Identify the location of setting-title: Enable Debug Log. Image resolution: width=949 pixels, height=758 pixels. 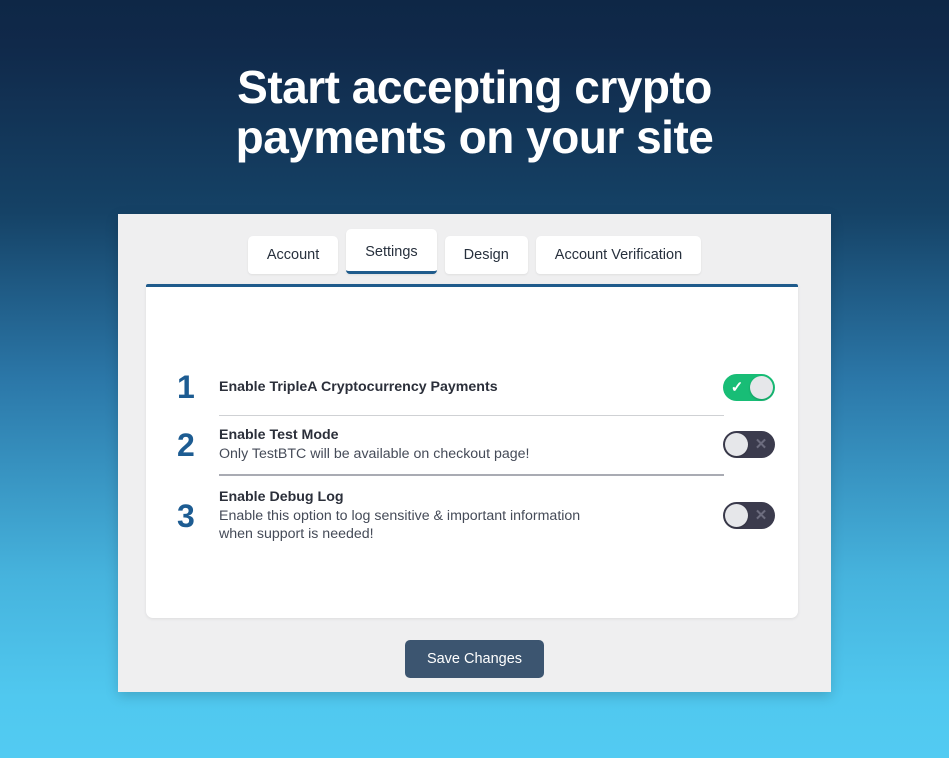
(281, 496).